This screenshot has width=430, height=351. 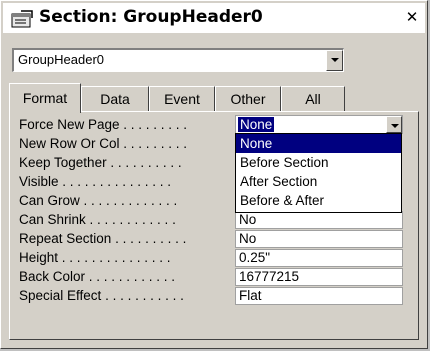 I want to click on repeat-section-field: No, so click(x=319, y=239).